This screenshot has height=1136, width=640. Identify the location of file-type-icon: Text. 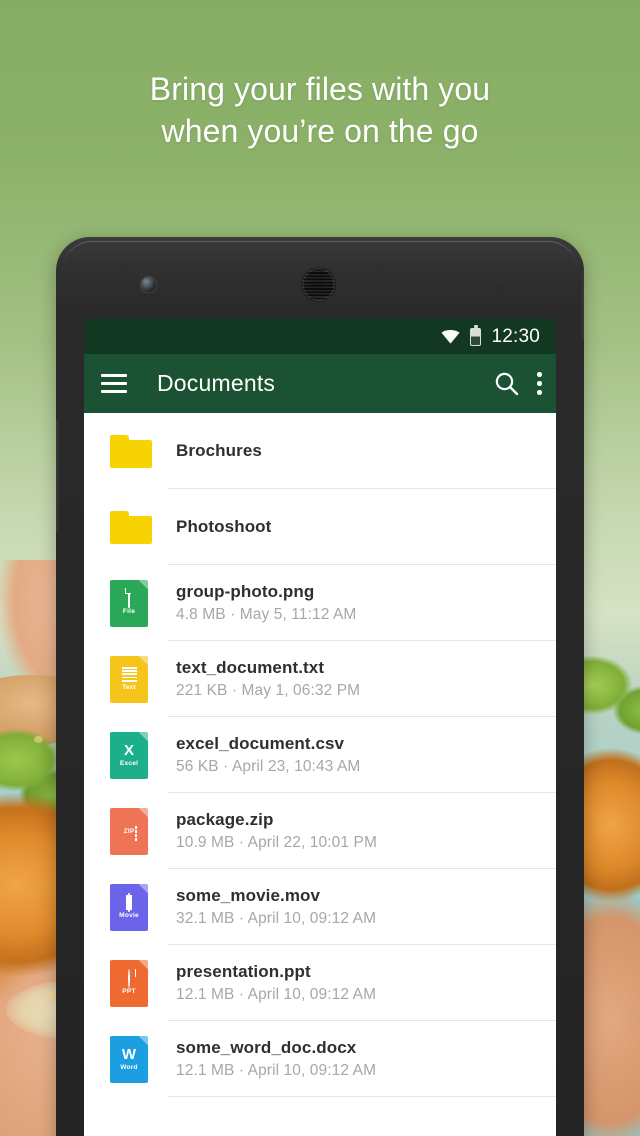
(129, 679).